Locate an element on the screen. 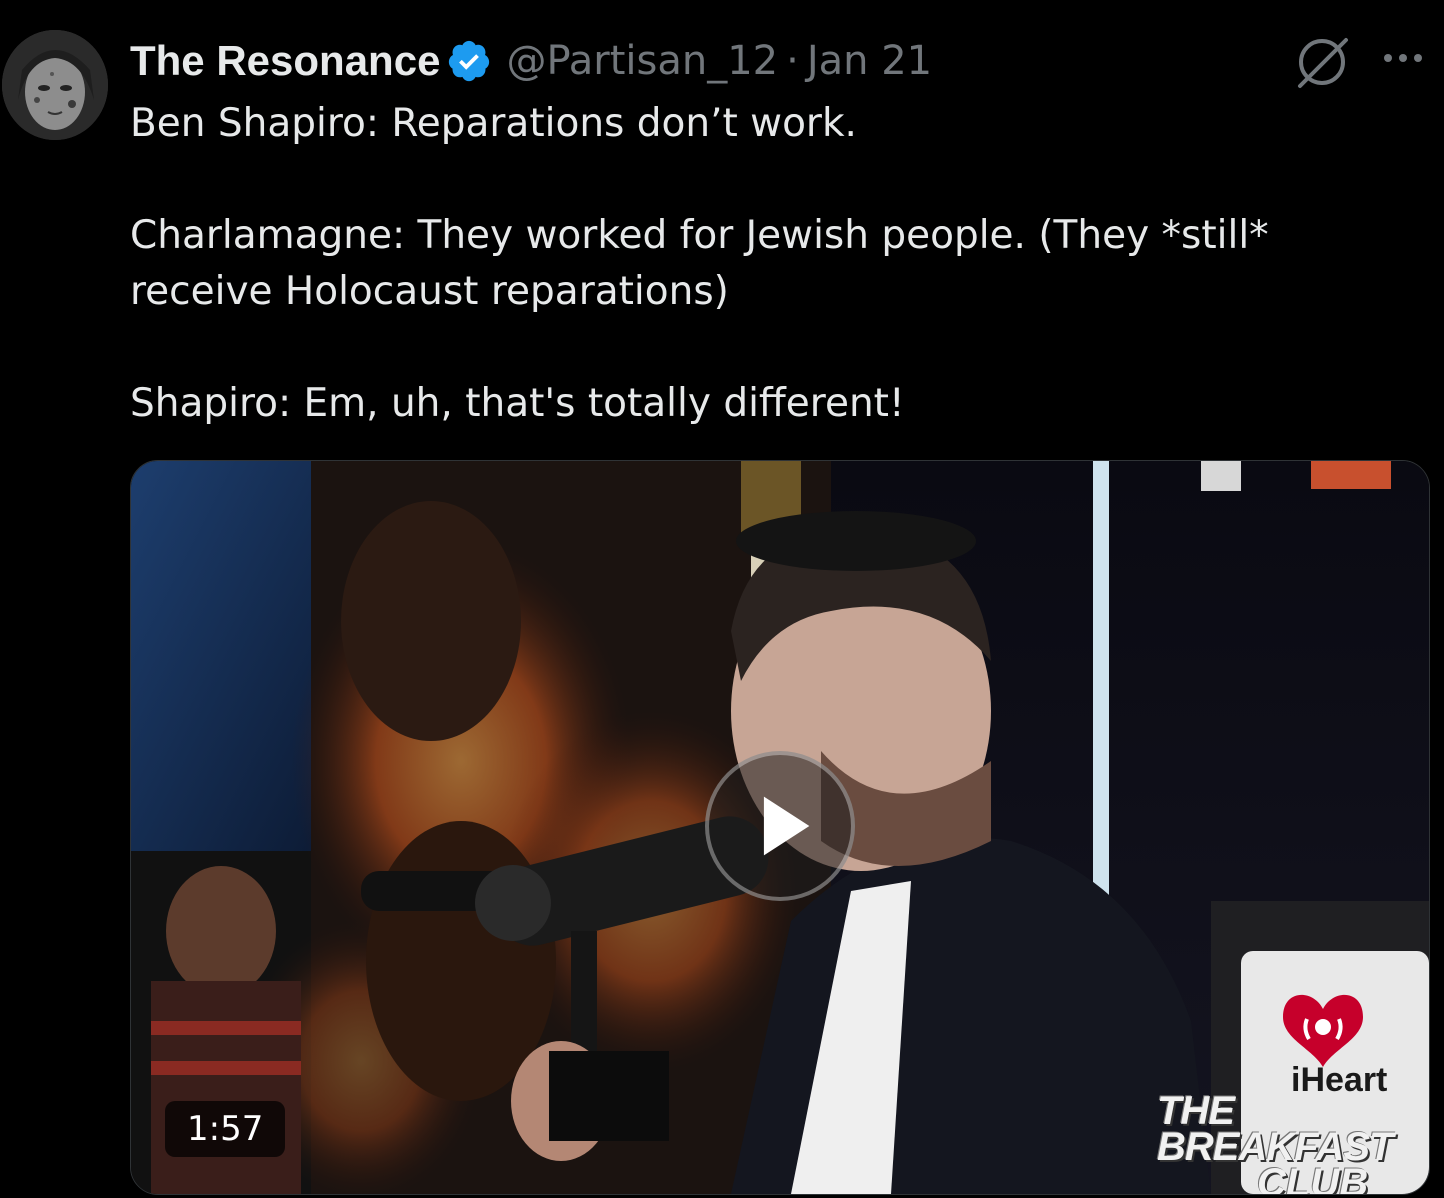 This screenshot has height=1198, width=1444. author-display-name: The Resonance is located at coordinates (285, 61).